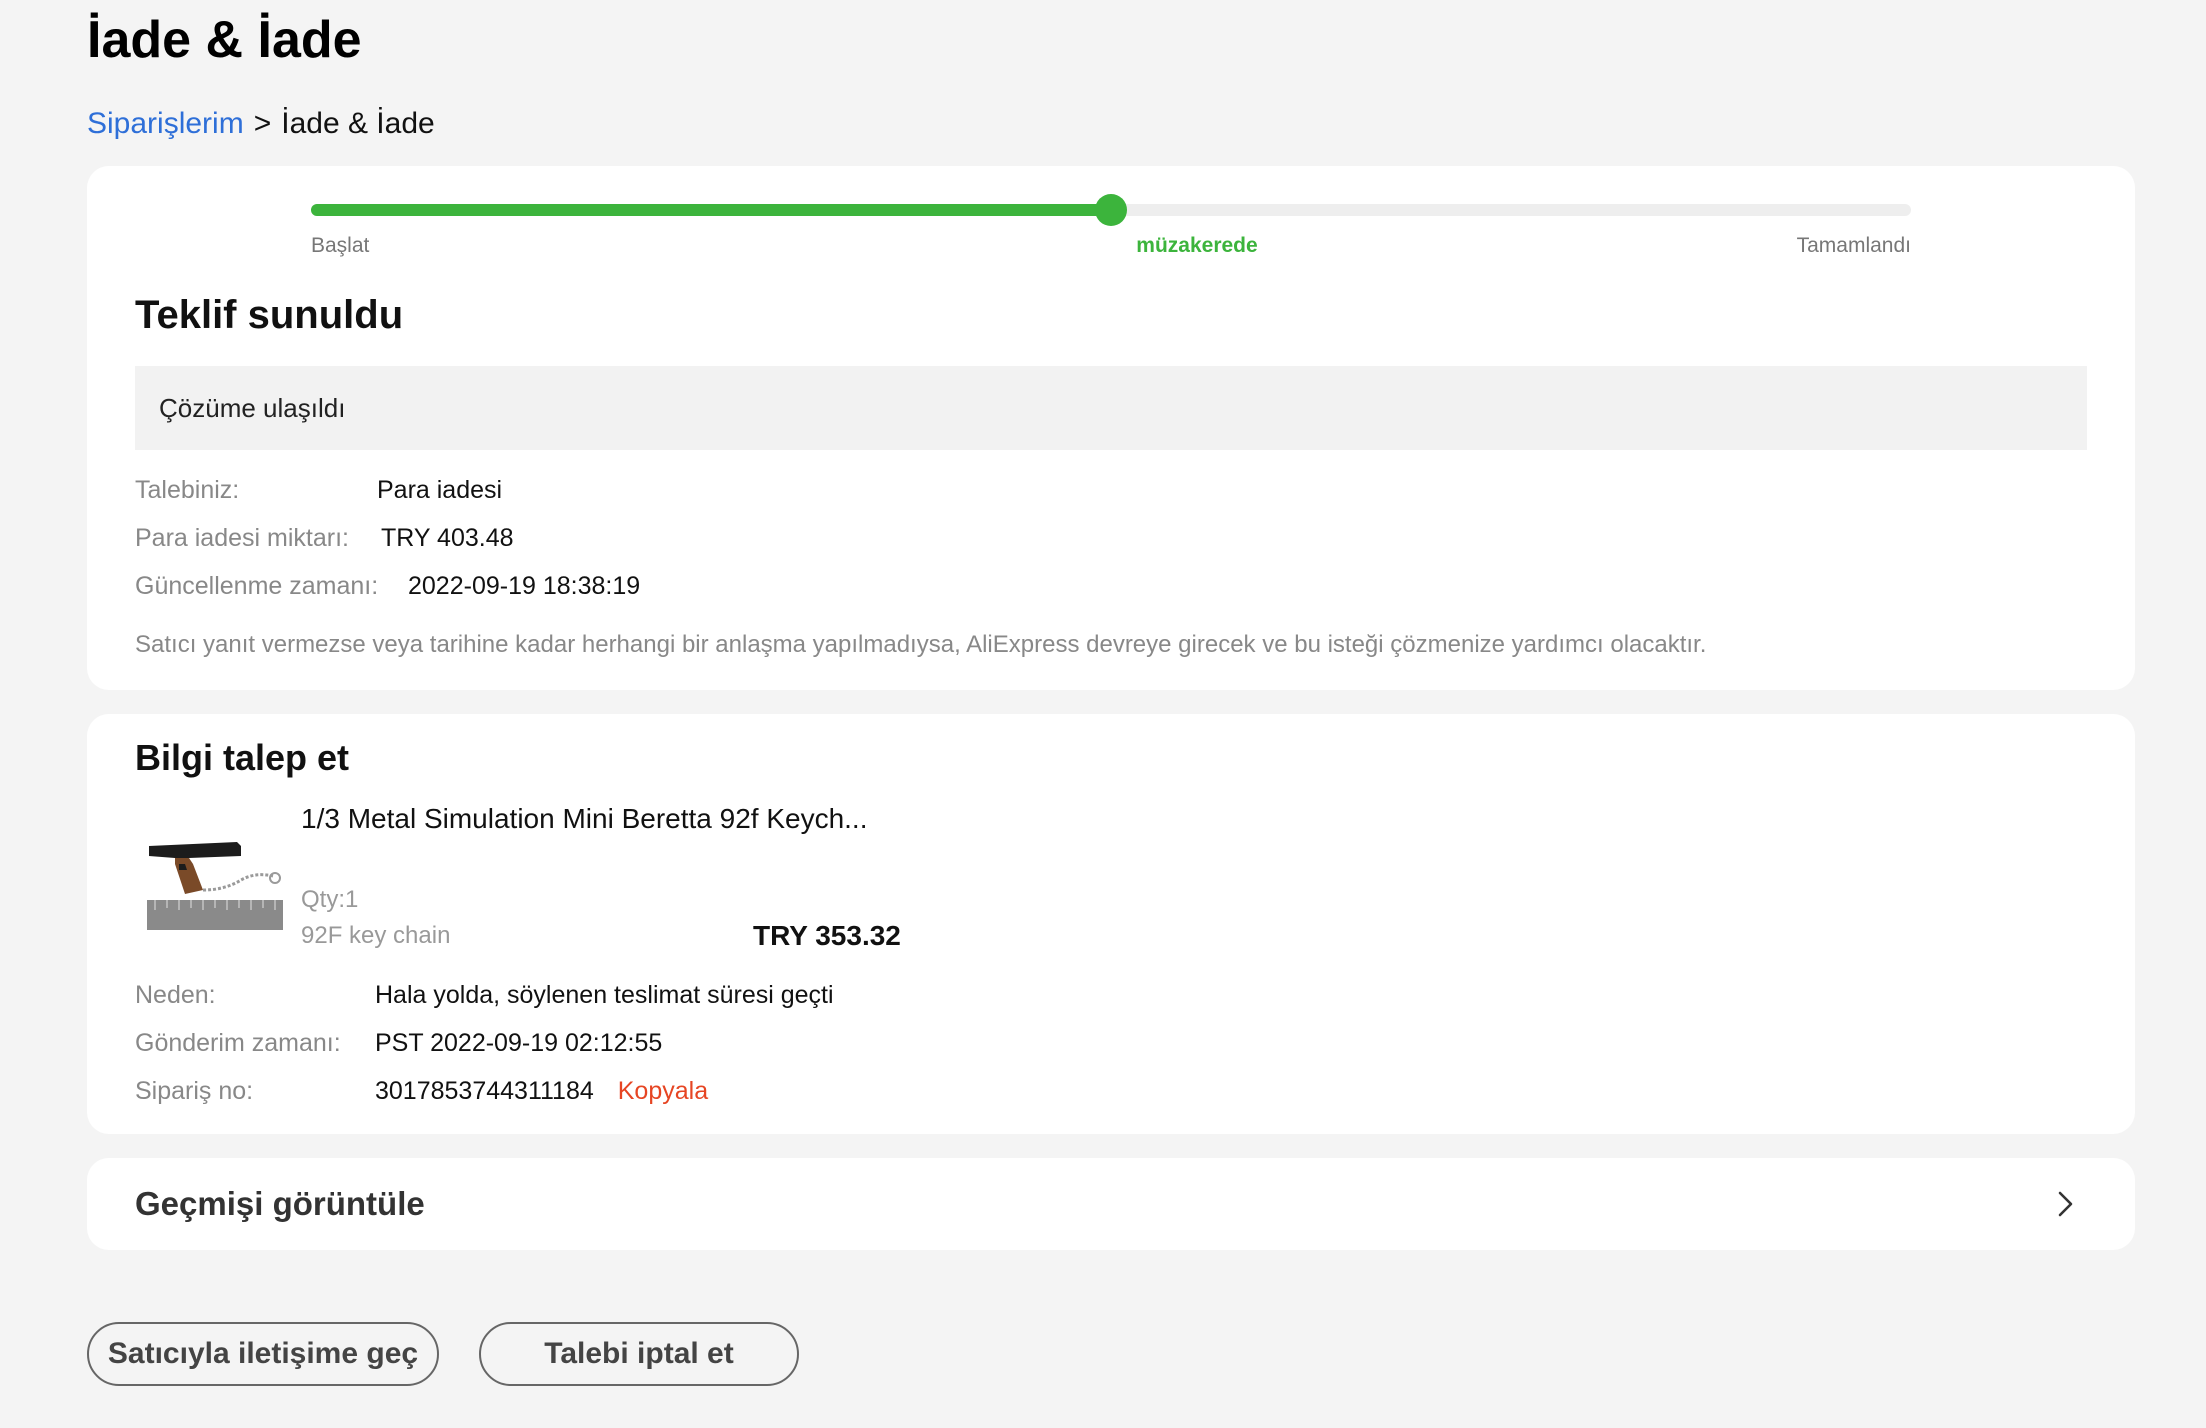 The height and width of the screenshot is (1428, 2206). I want to click on updated-time-value: 2022-09-19 18:38:19, so click(524, 586).